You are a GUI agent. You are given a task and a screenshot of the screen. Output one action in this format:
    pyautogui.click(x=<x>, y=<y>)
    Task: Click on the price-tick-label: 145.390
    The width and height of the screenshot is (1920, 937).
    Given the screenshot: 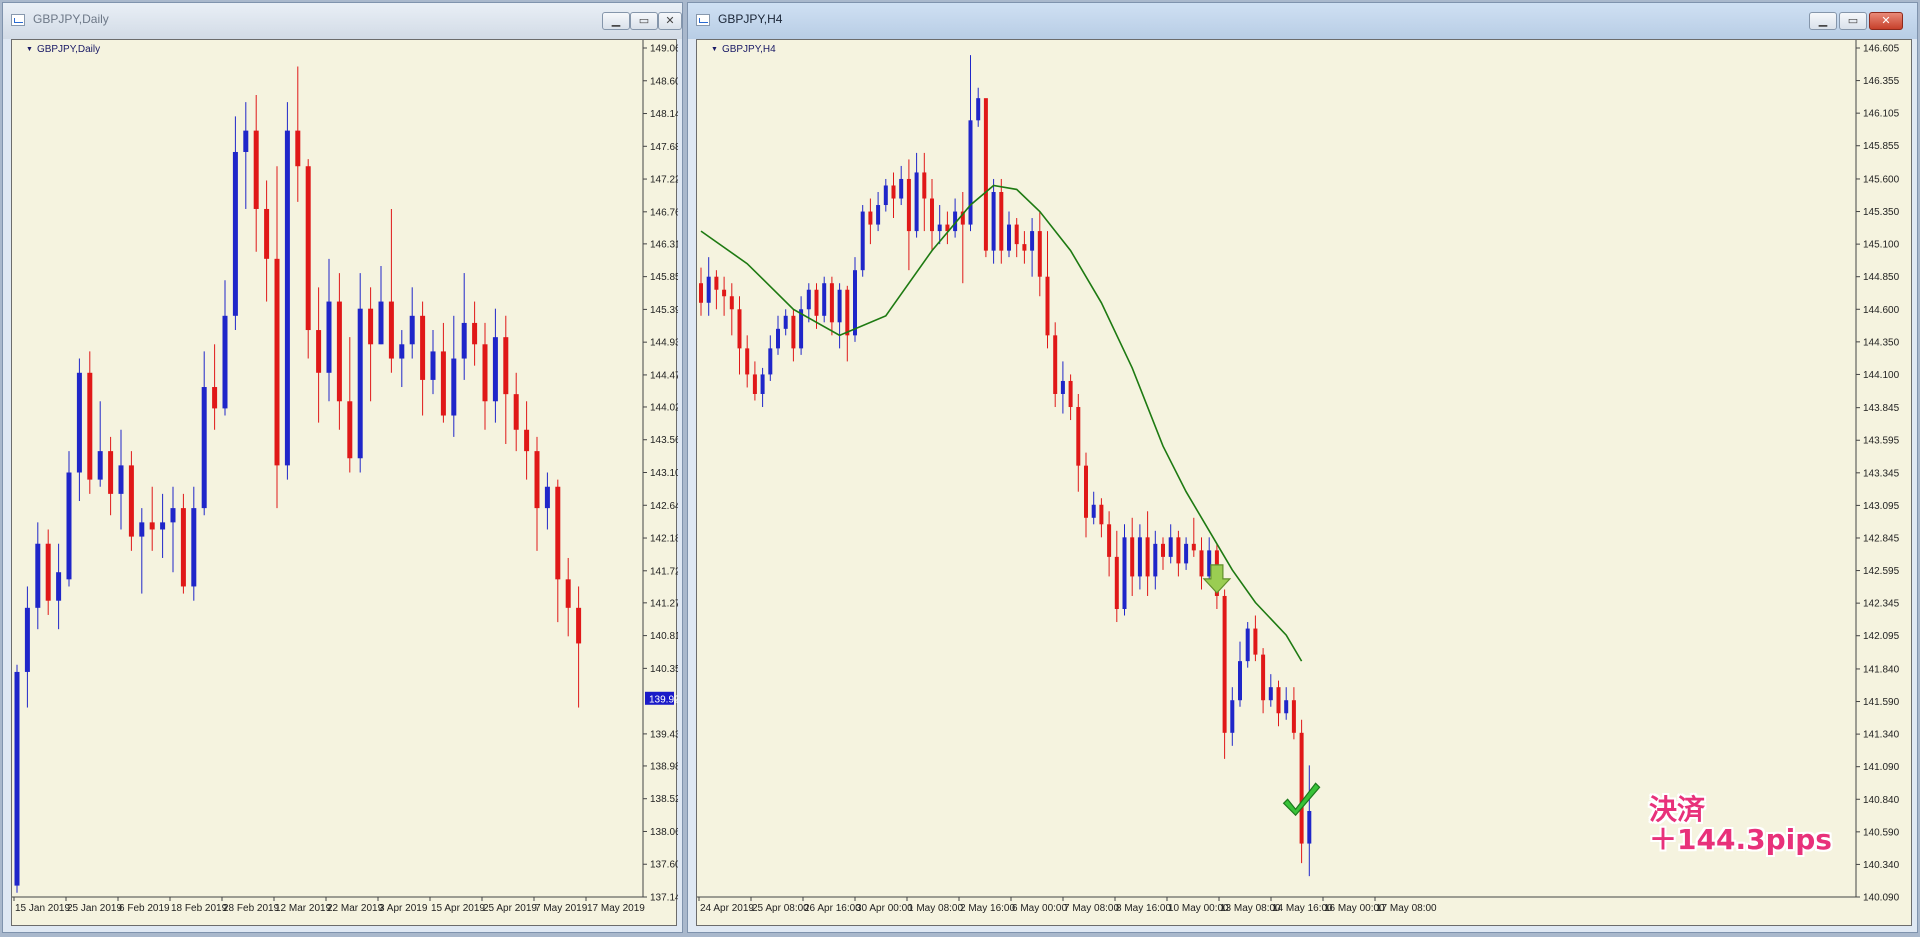 What is the action you would take?
    pyautogui.click(x=664, y=310)
    